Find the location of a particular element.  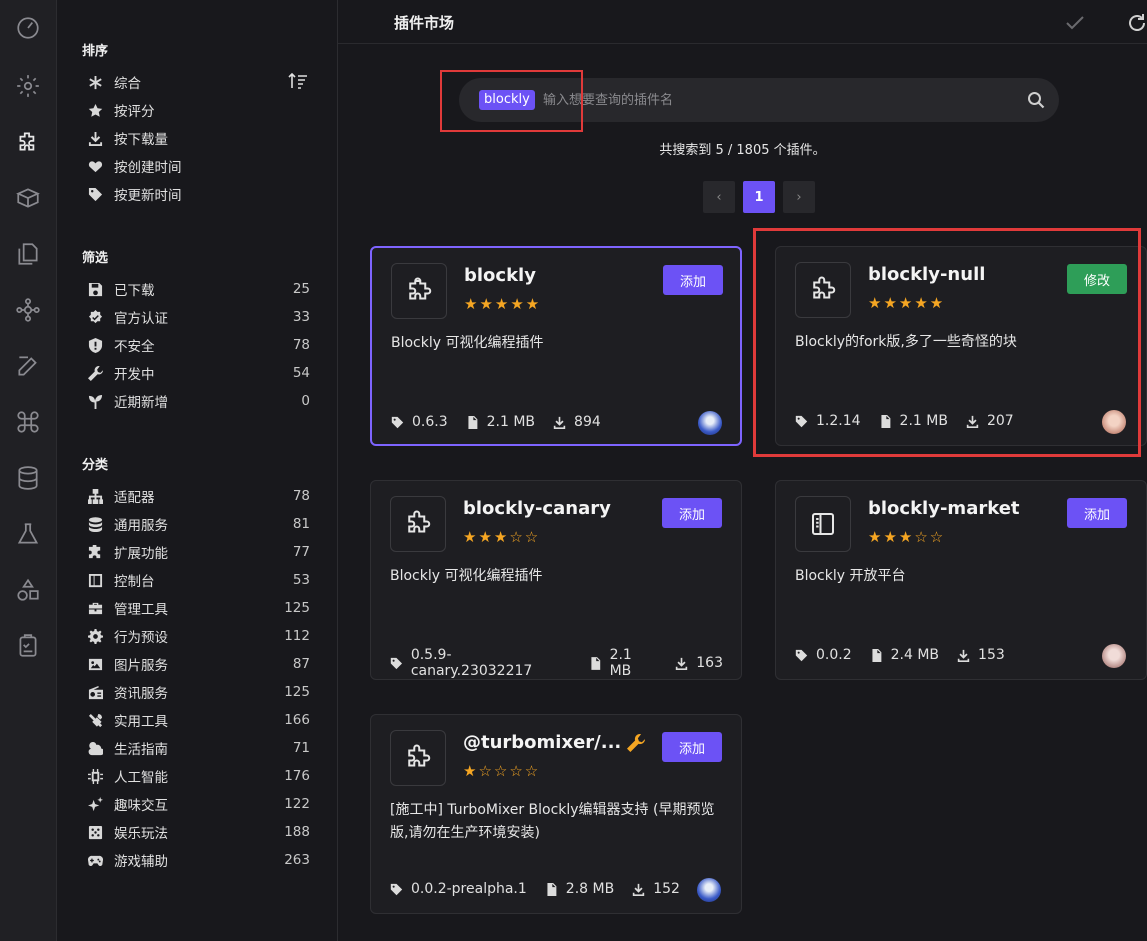

category-item-news: 资讯服务 125 is located at coordinates (198, 692).